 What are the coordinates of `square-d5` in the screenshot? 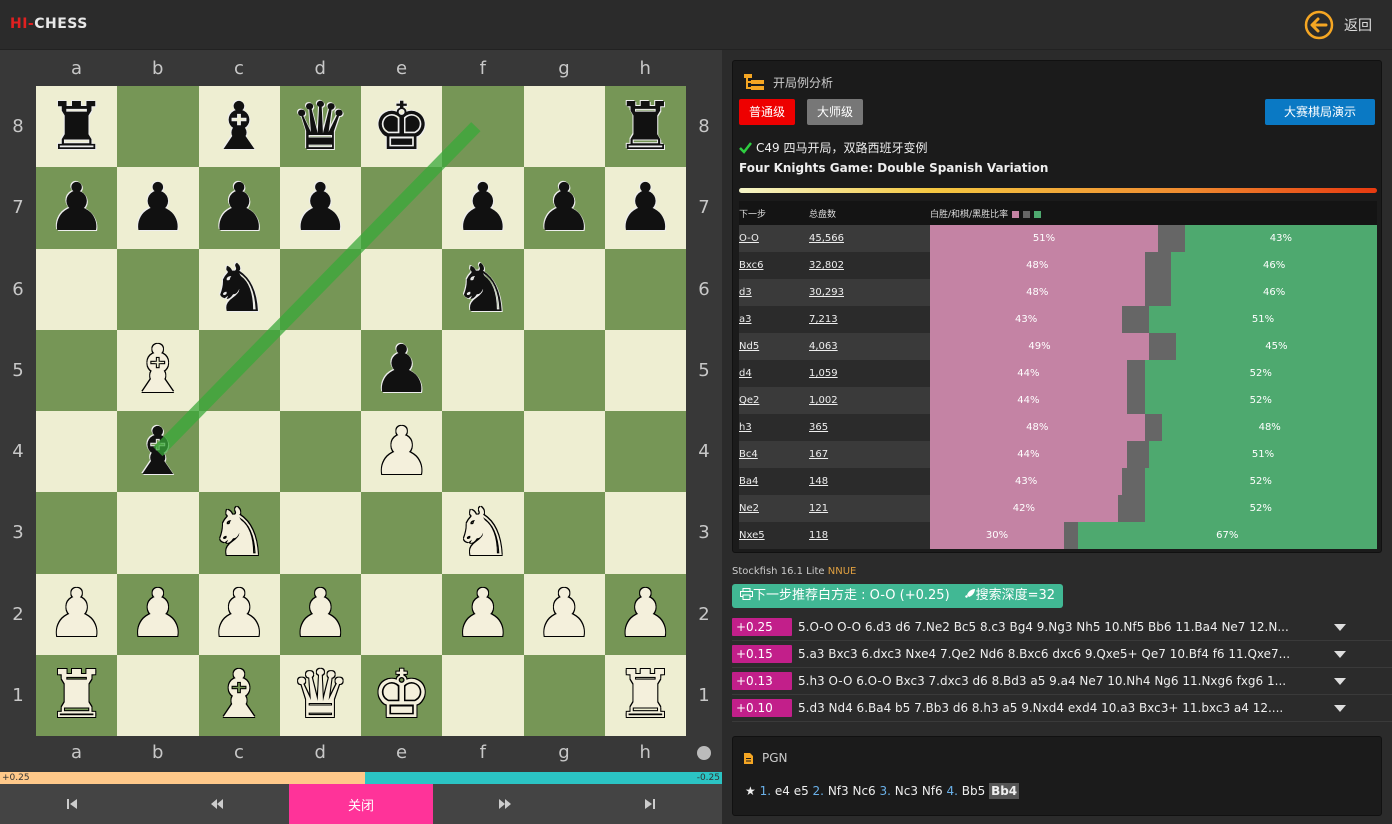 It's located at (320, 370).